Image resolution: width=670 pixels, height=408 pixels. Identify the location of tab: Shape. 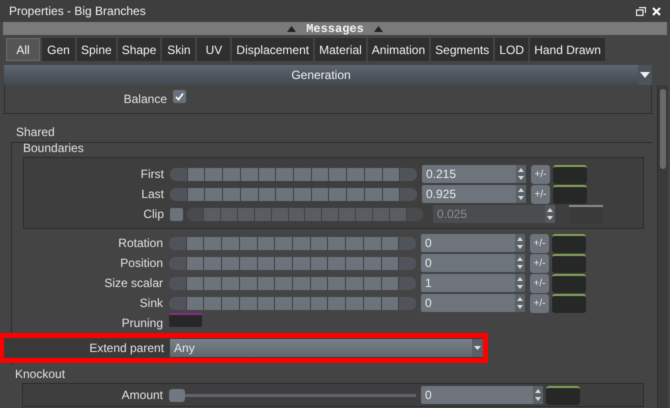
(139, 49).